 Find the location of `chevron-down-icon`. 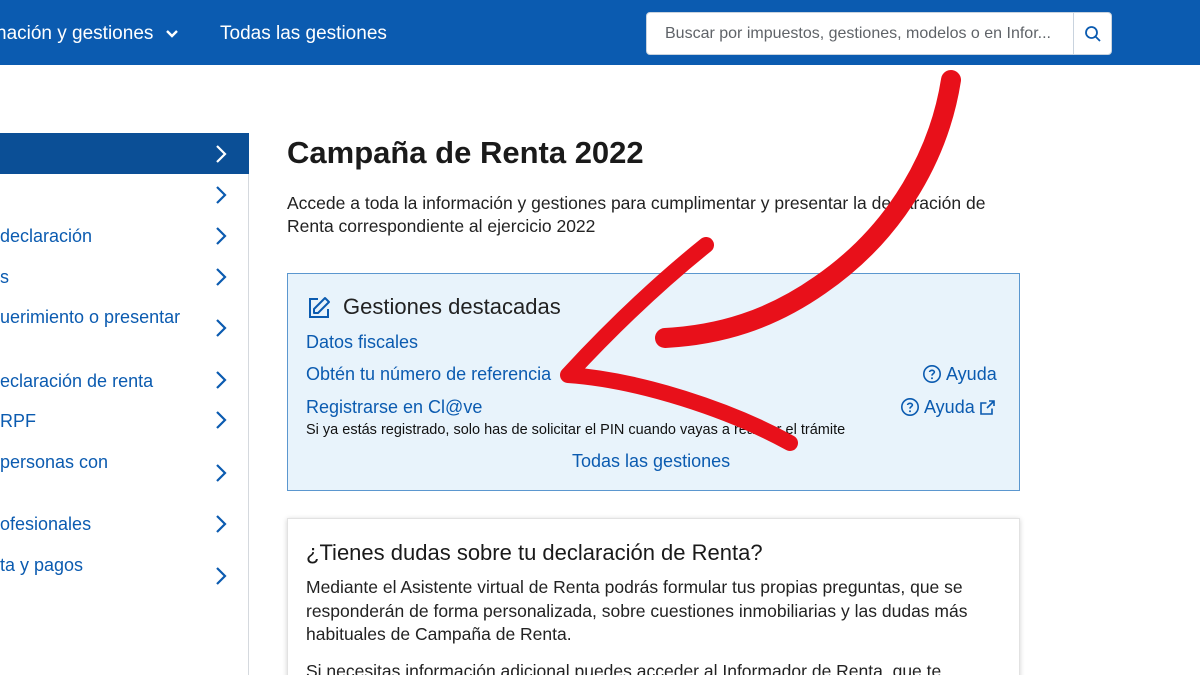

chevron-down-icon is located at coordinates (171, 34).